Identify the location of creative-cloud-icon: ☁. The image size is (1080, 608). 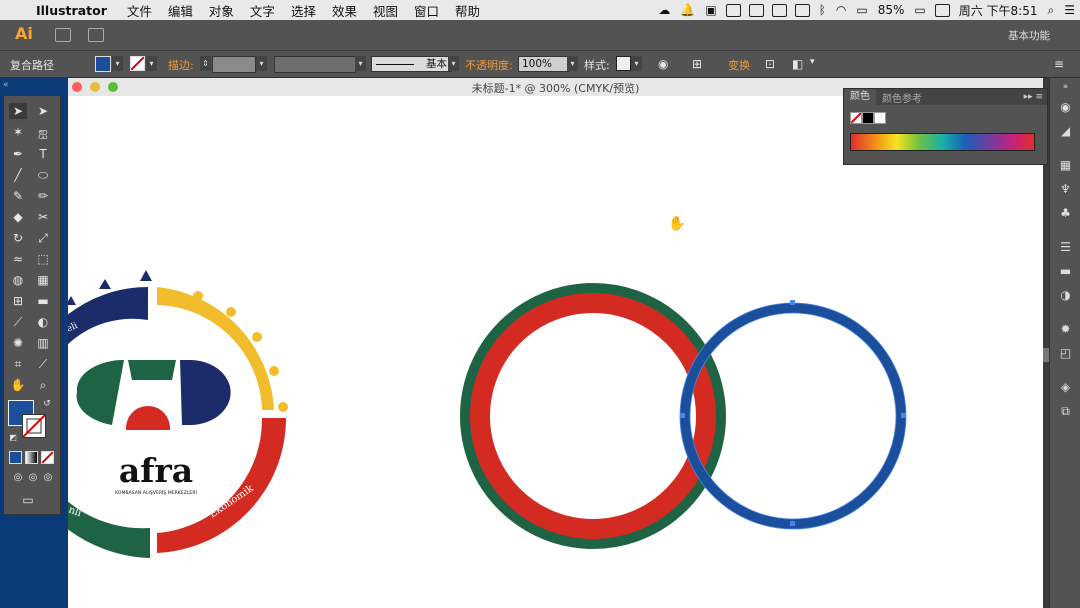
(664, 10).